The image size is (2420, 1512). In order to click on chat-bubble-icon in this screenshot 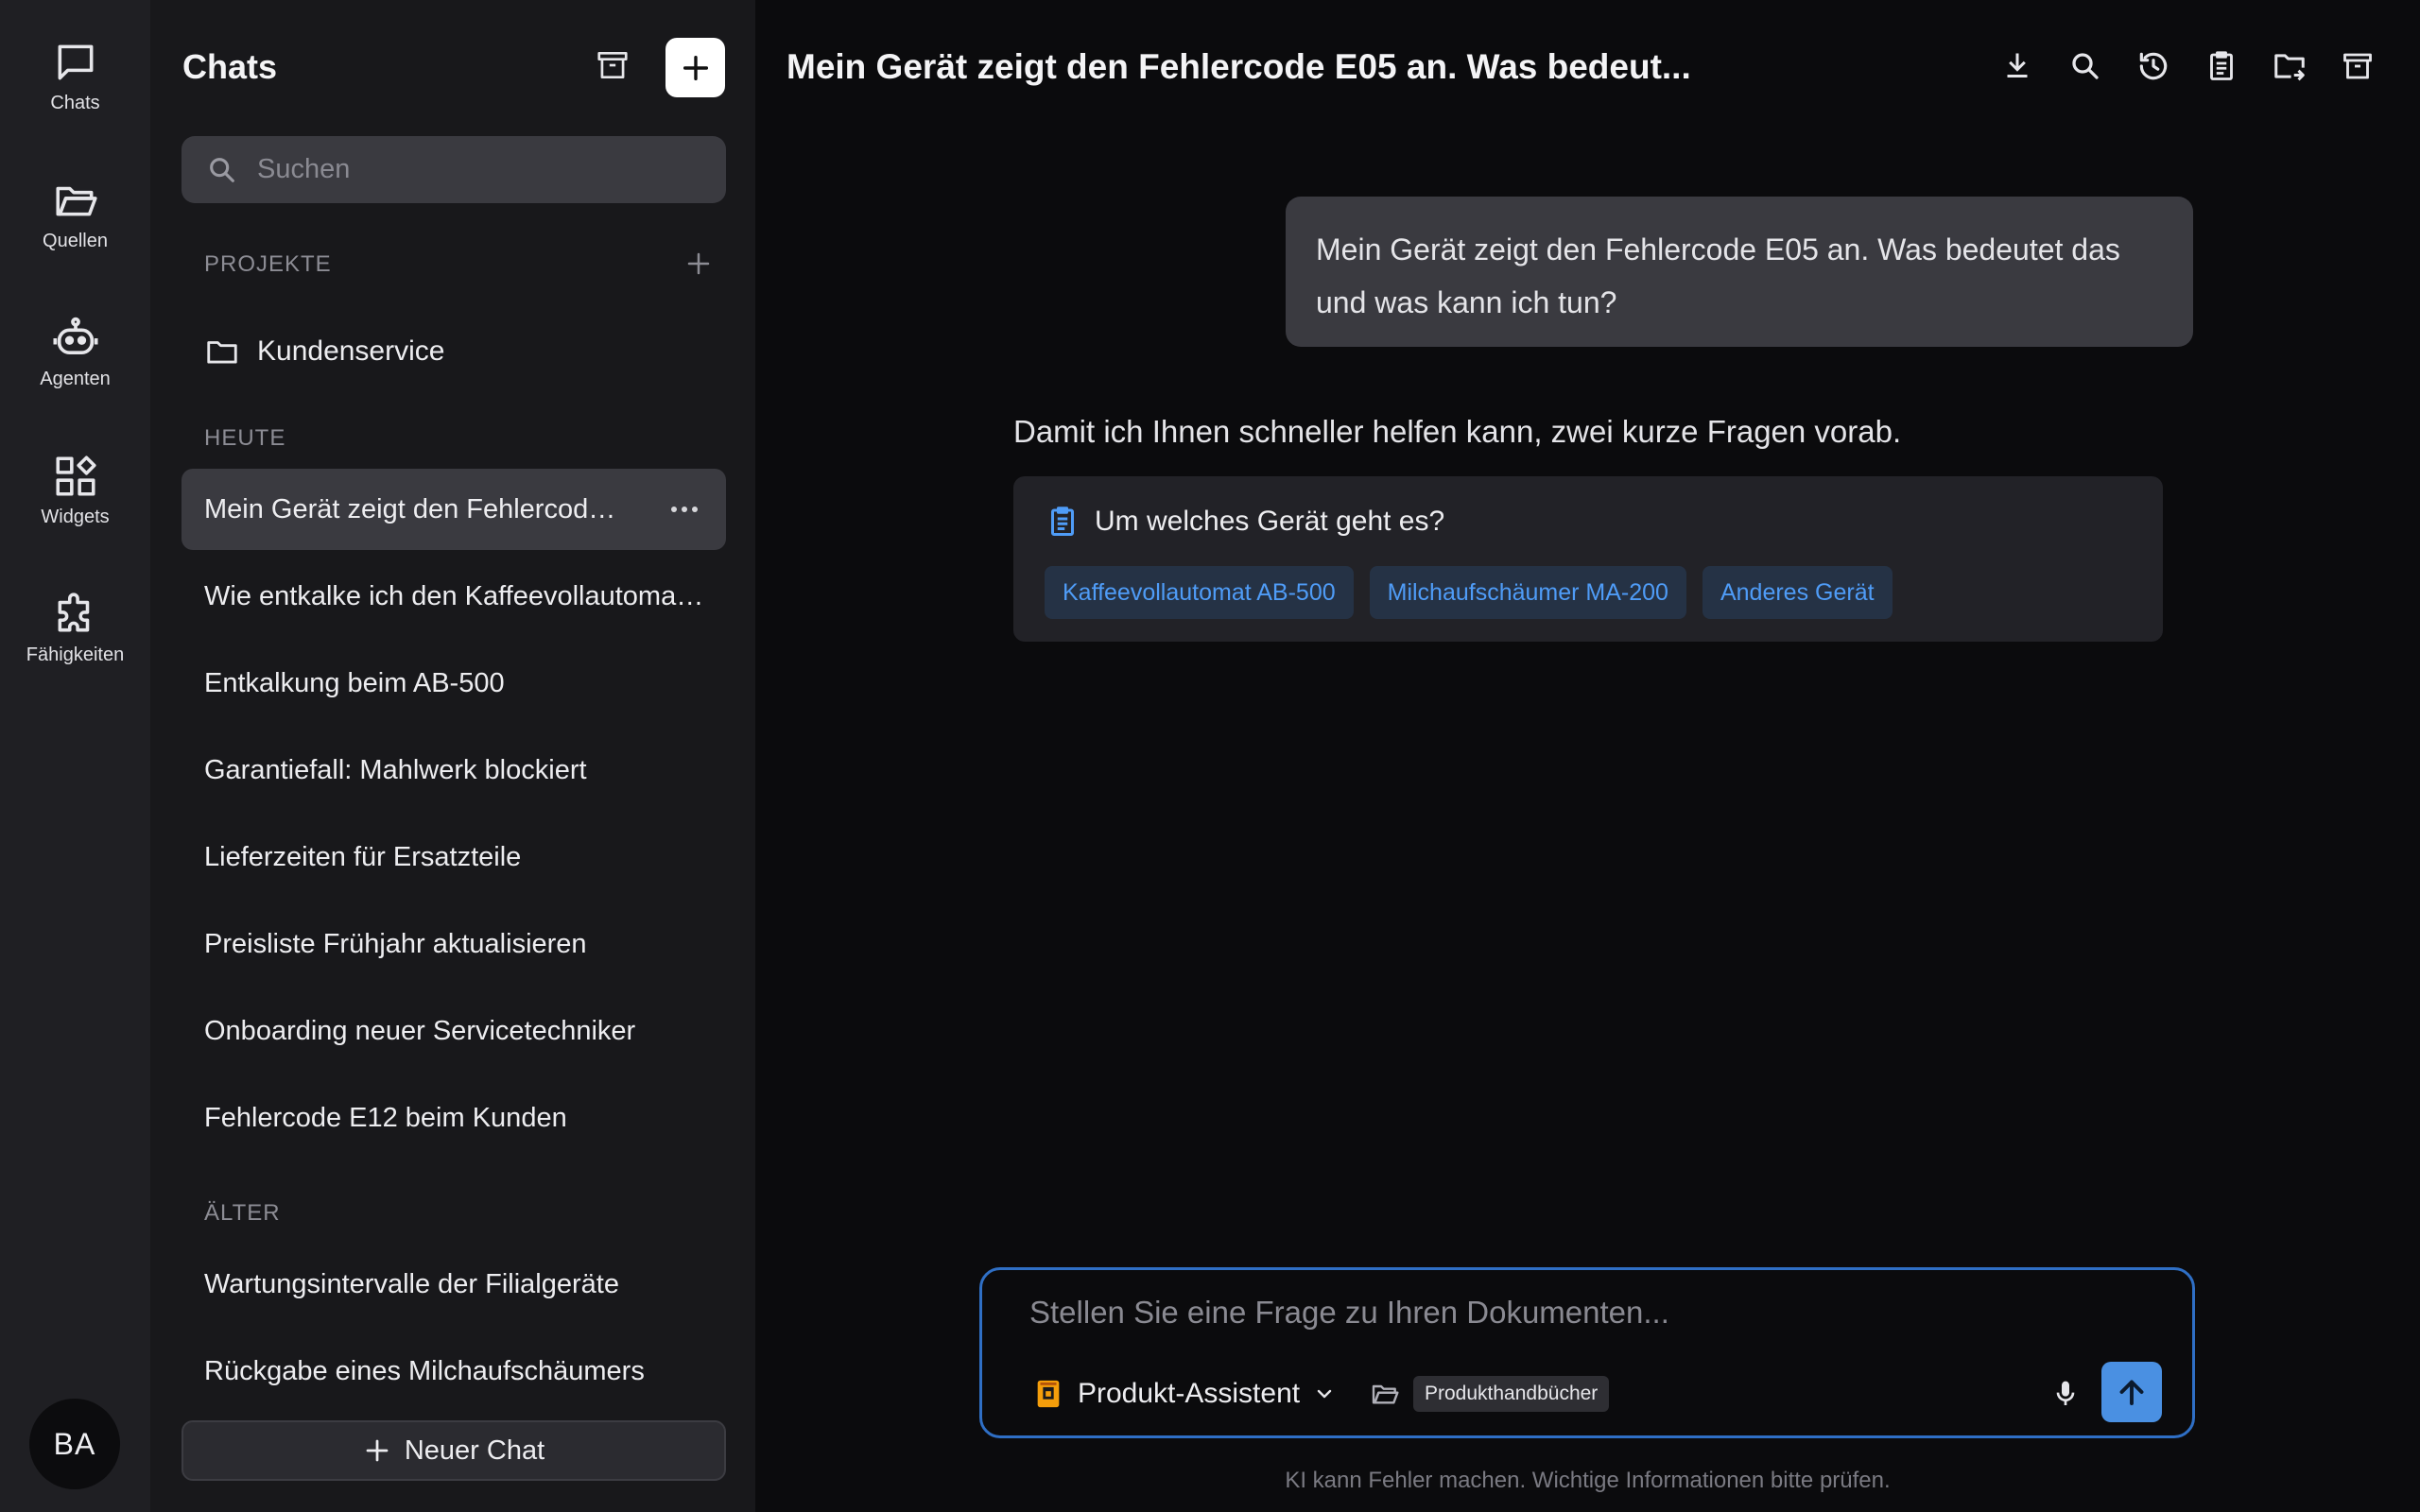, I will do `click(75, 62)`.